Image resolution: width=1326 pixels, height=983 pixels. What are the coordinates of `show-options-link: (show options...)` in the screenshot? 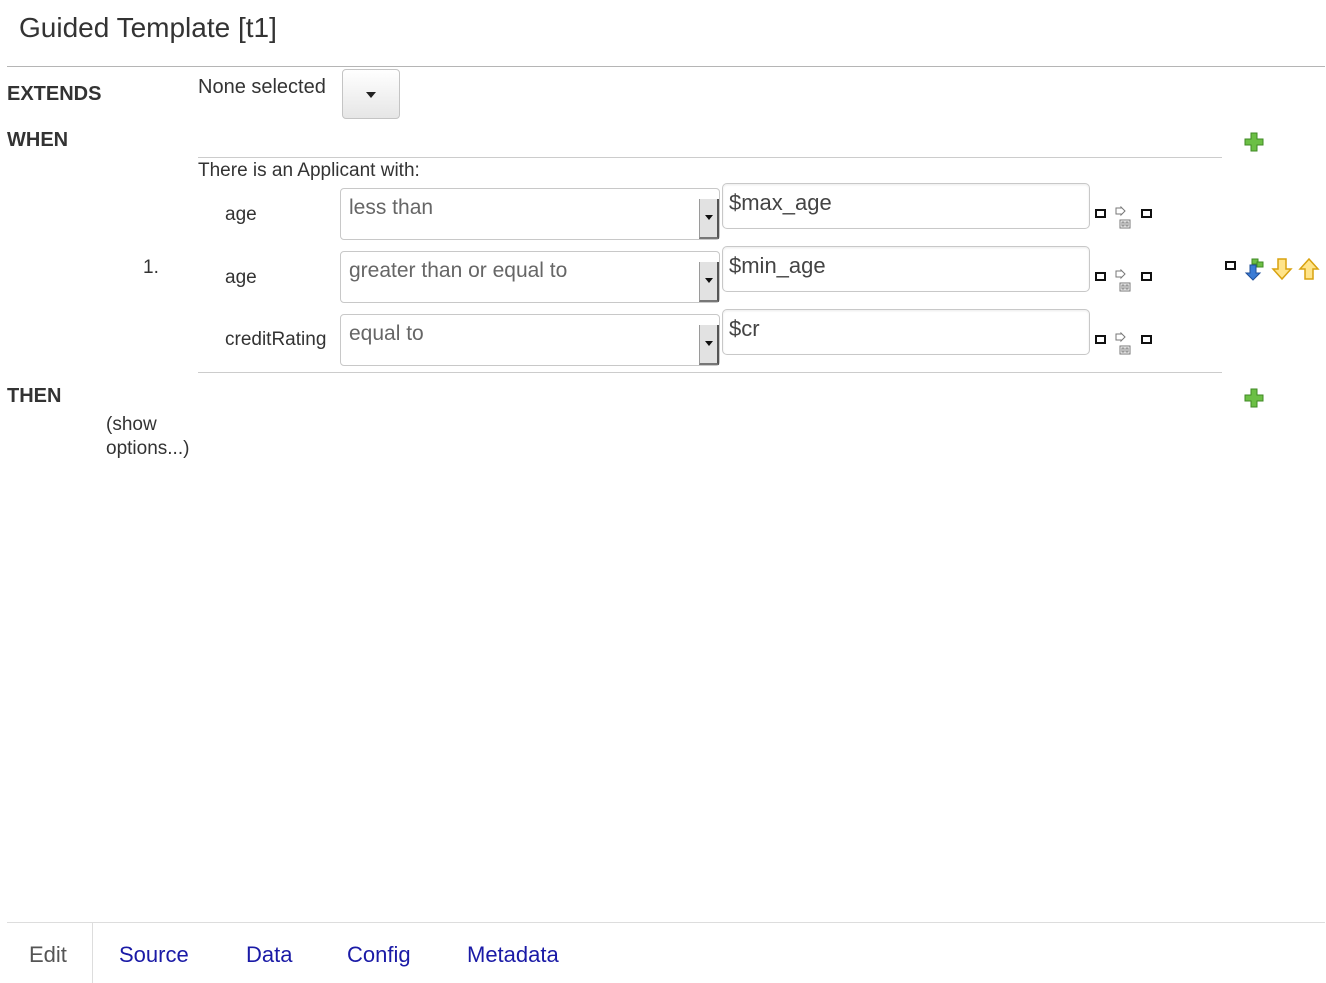 It's located at (156, 437).